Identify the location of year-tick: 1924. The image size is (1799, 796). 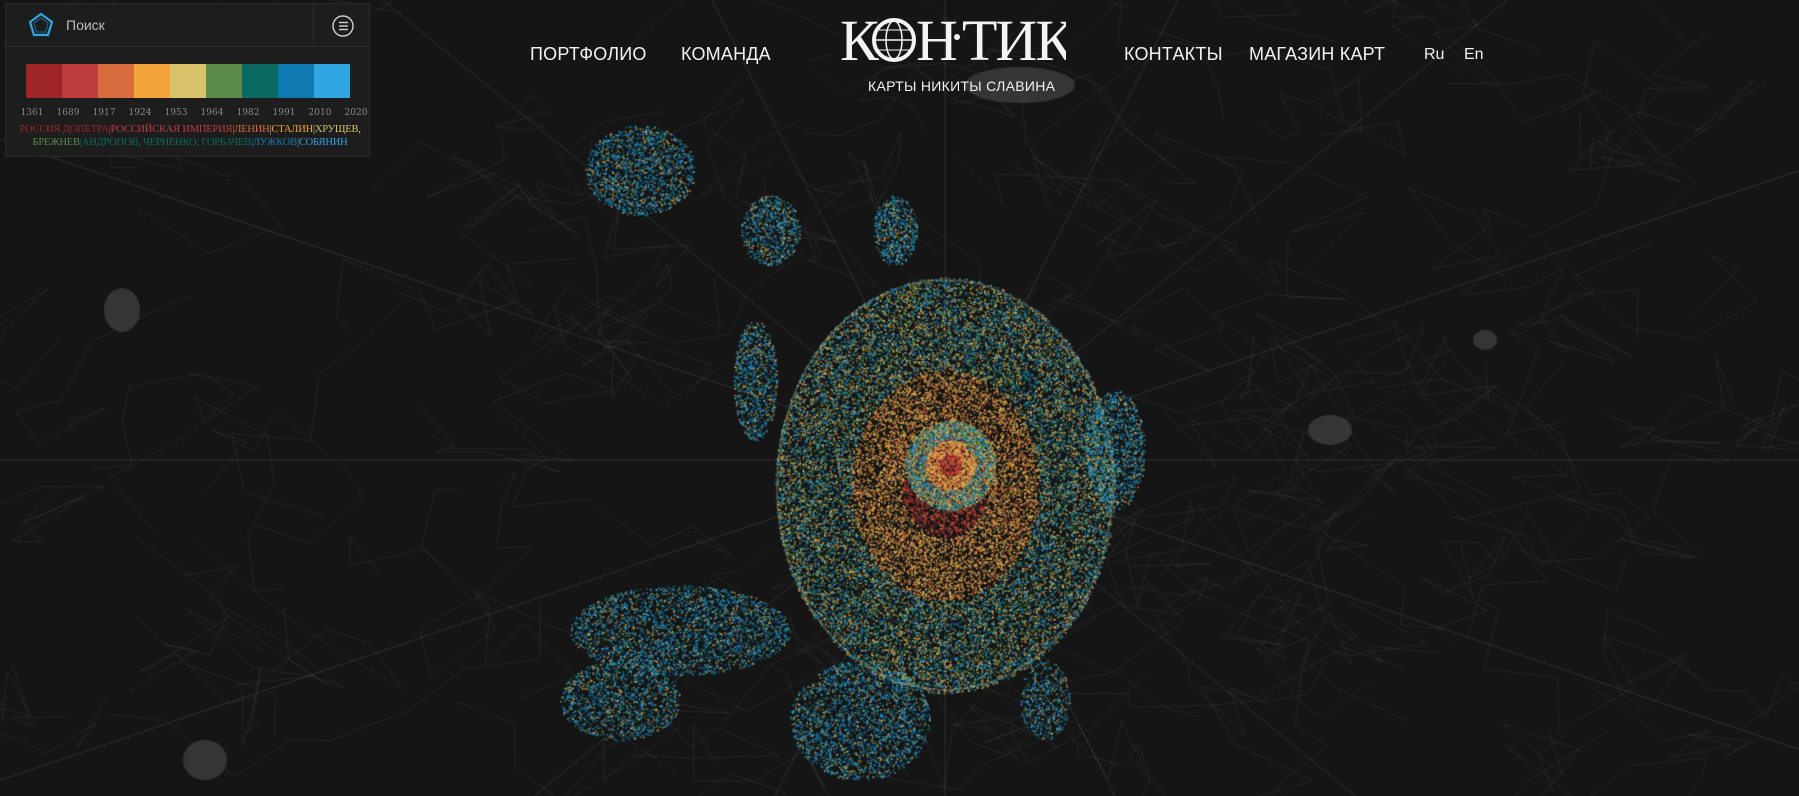
(140, 113).